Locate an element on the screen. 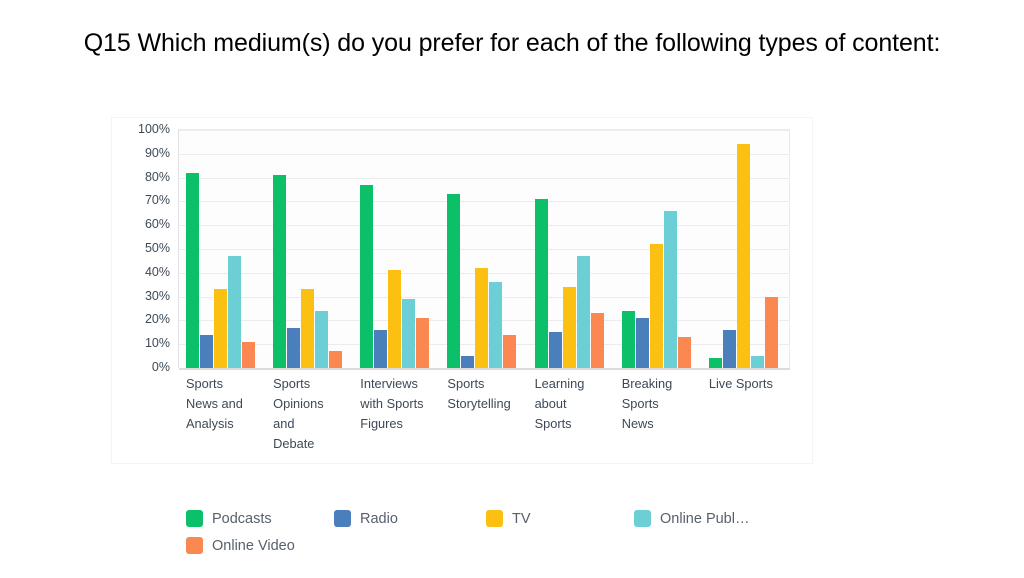  chart-legend: Podcasts Radio TV Online Publ… Online Video is located at coordinates (496, 532).